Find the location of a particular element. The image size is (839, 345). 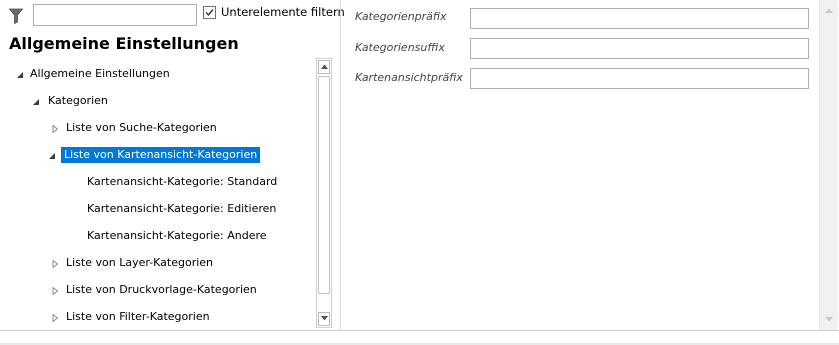

checkmark-icon is located at coordinates (209, 13).